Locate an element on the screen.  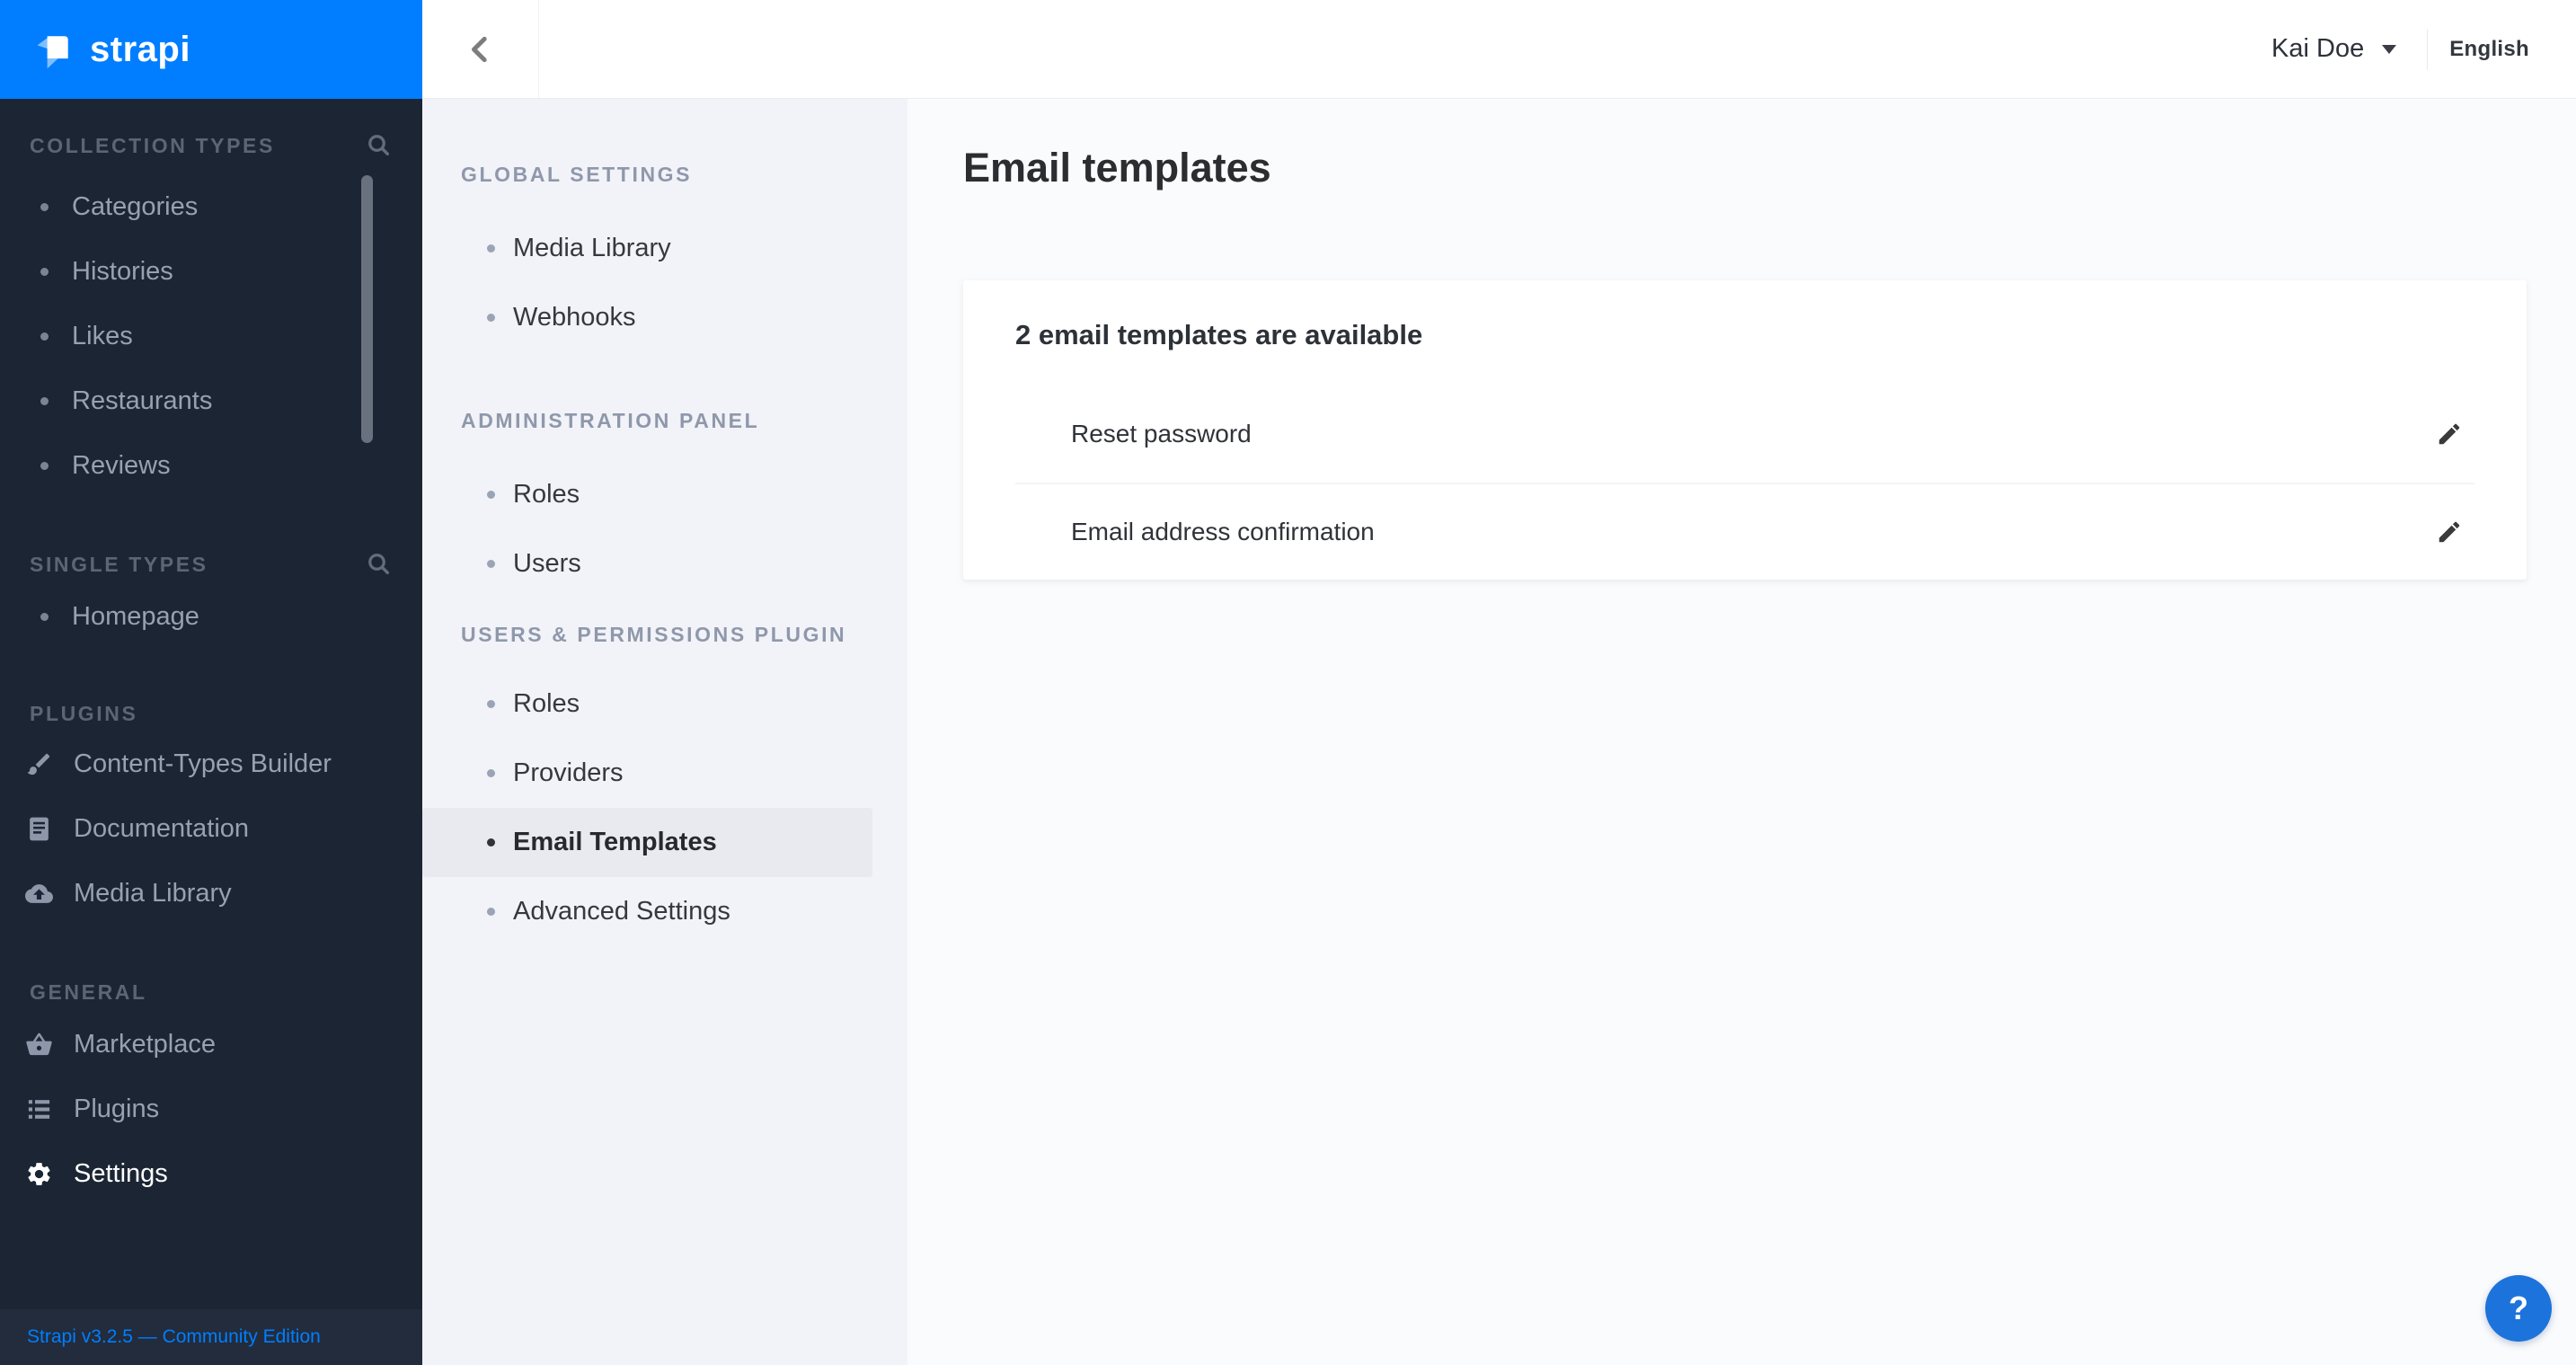
section-single-types: SINGLE TYPES Homepage is located at coordinates (211, 600).